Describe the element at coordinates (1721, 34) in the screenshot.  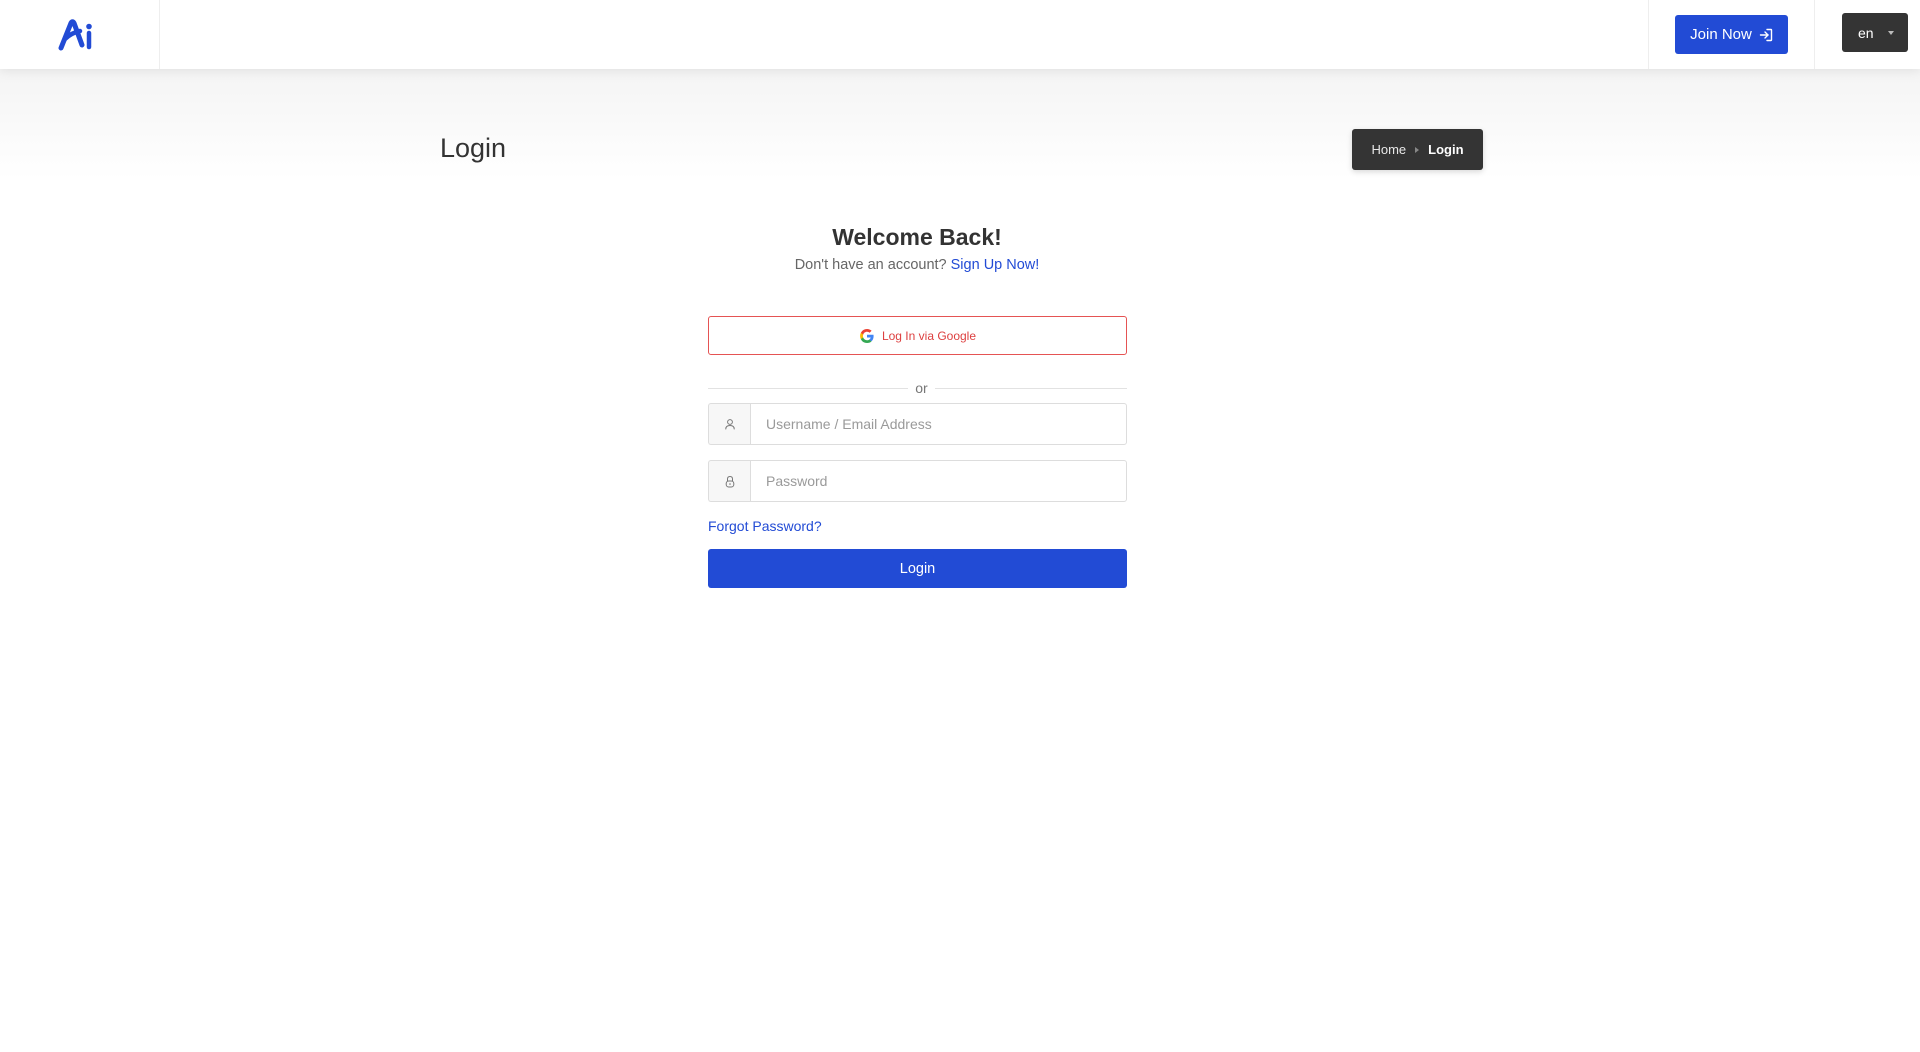
I see `join-now-label: Join Now` at that location.